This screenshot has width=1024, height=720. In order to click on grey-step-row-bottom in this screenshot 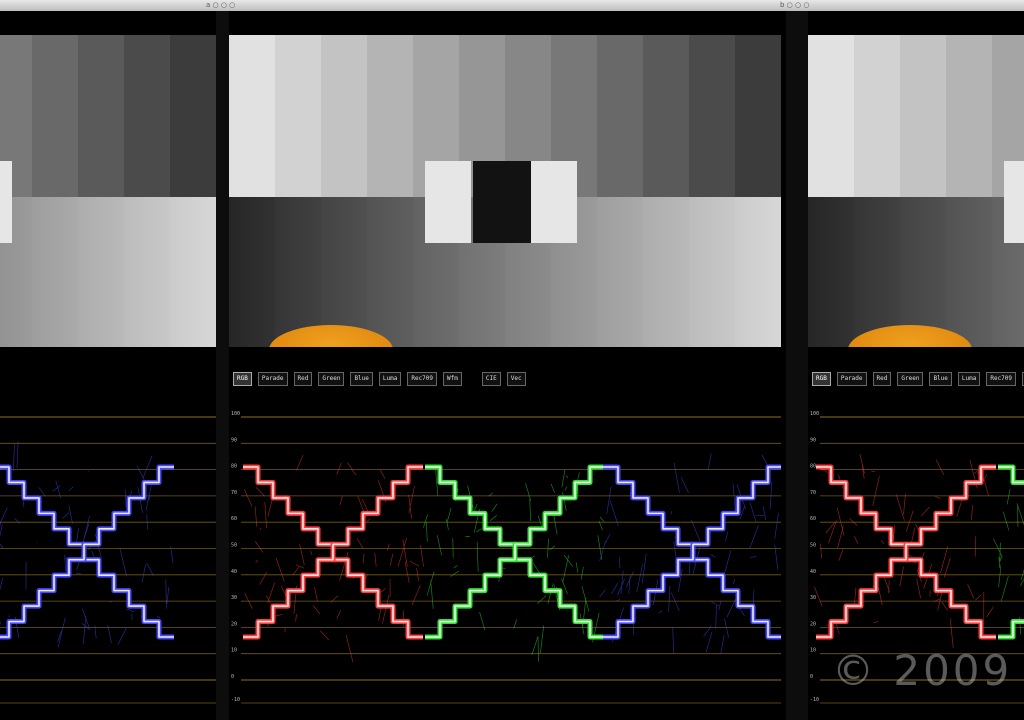, I will do `click(108, 272)`.